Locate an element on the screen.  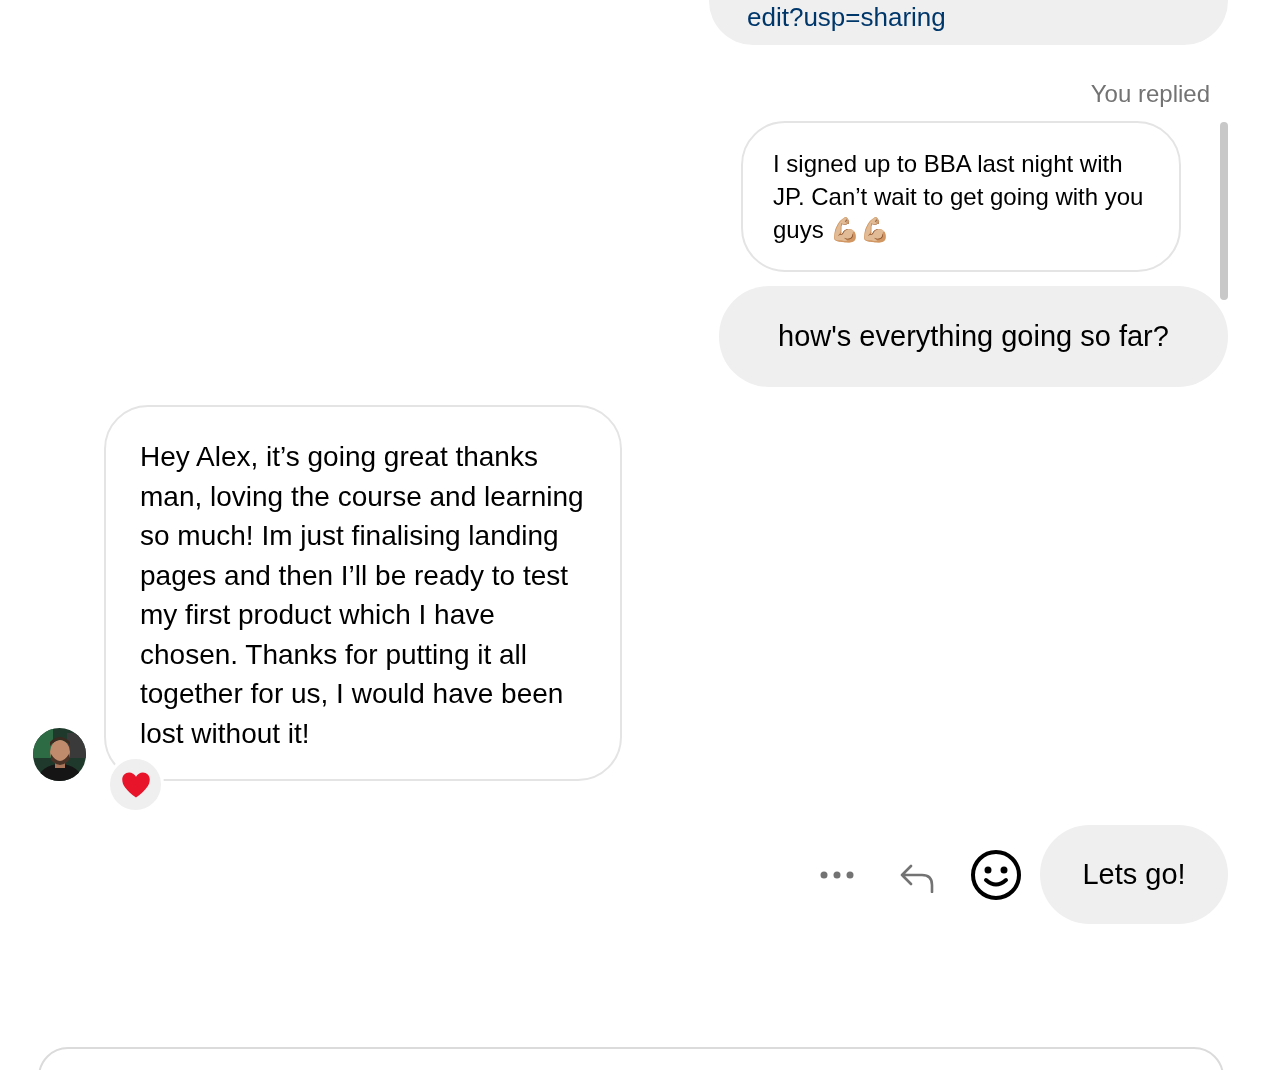
more-icon is located at coordinates (837, 874).